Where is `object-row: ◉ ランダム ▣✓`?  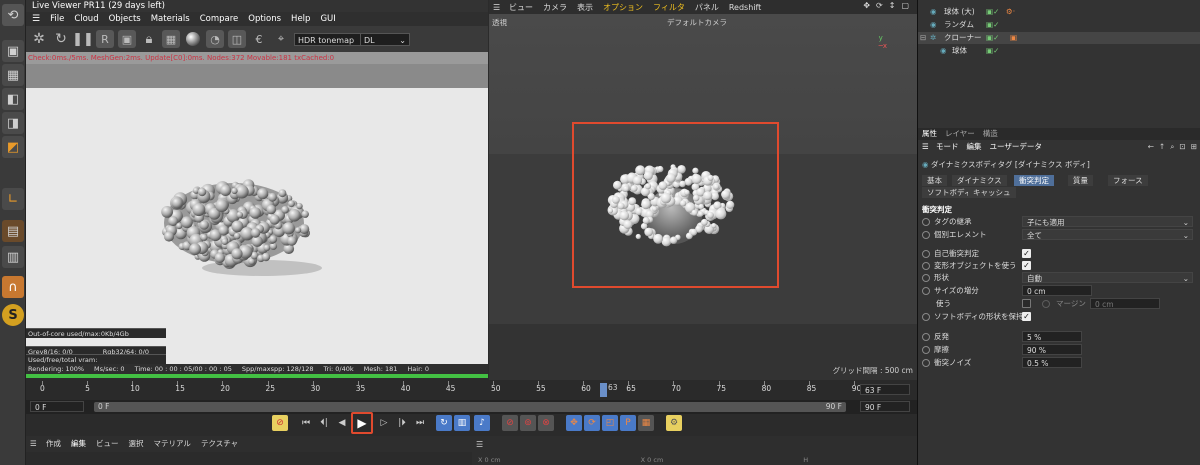 object-row: ◉ ランダム ▣✓ is located at coordinates (1059, 25).